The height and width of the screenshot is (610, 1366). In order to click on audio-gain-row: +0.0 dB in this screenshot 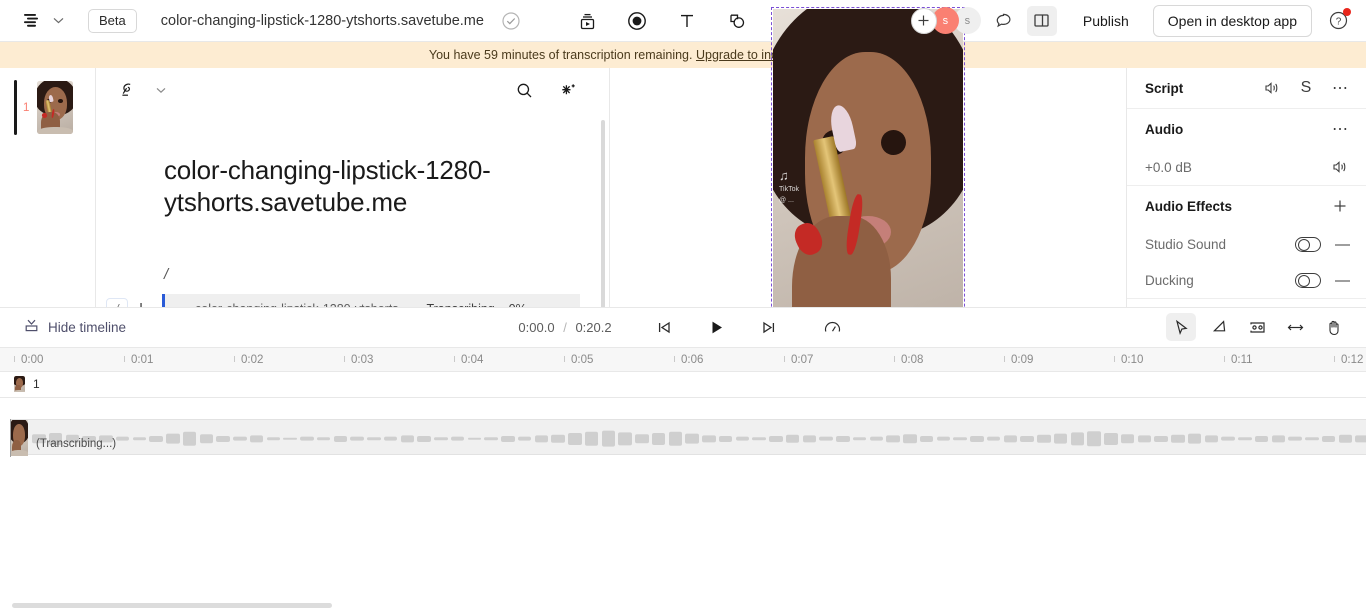, I will do `click(1246, 167)`.